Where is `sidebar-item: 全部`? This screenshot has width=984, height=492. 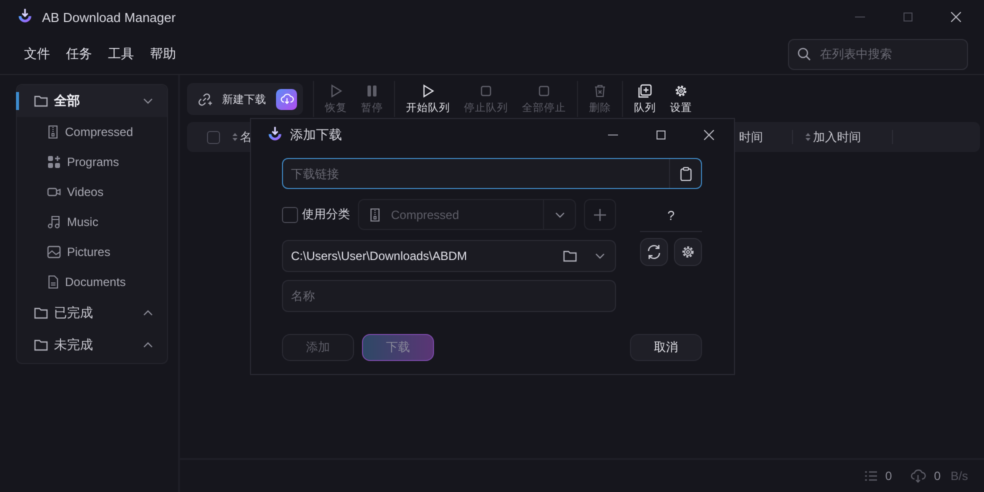 sidebar-item: 全部 is located at coordinates (92, 101).